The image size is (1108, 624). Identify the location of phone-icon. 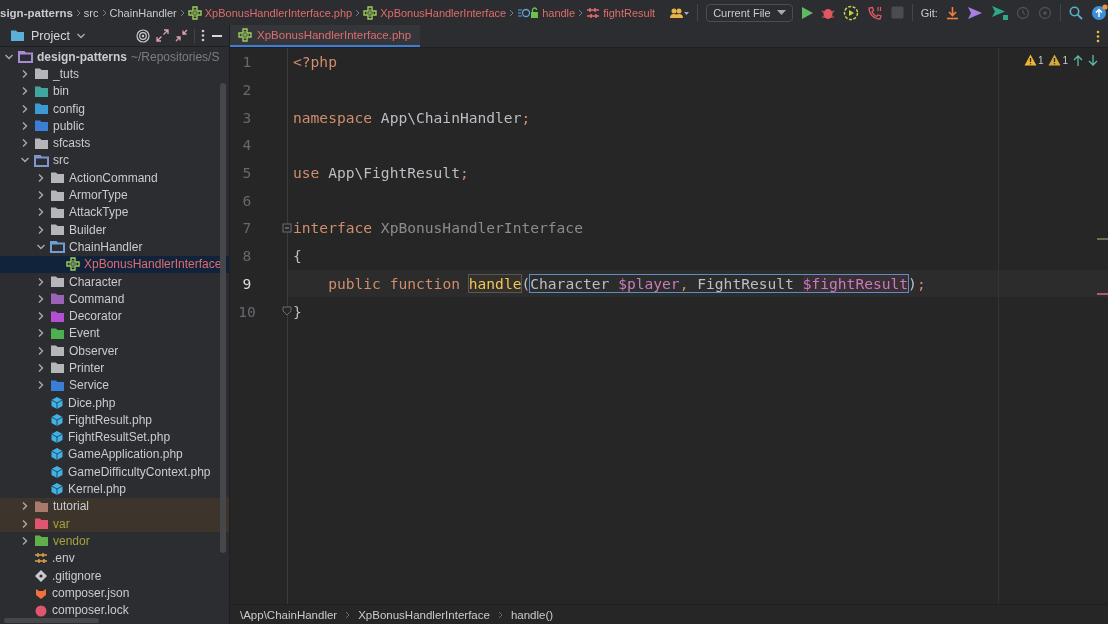
(874, 12).